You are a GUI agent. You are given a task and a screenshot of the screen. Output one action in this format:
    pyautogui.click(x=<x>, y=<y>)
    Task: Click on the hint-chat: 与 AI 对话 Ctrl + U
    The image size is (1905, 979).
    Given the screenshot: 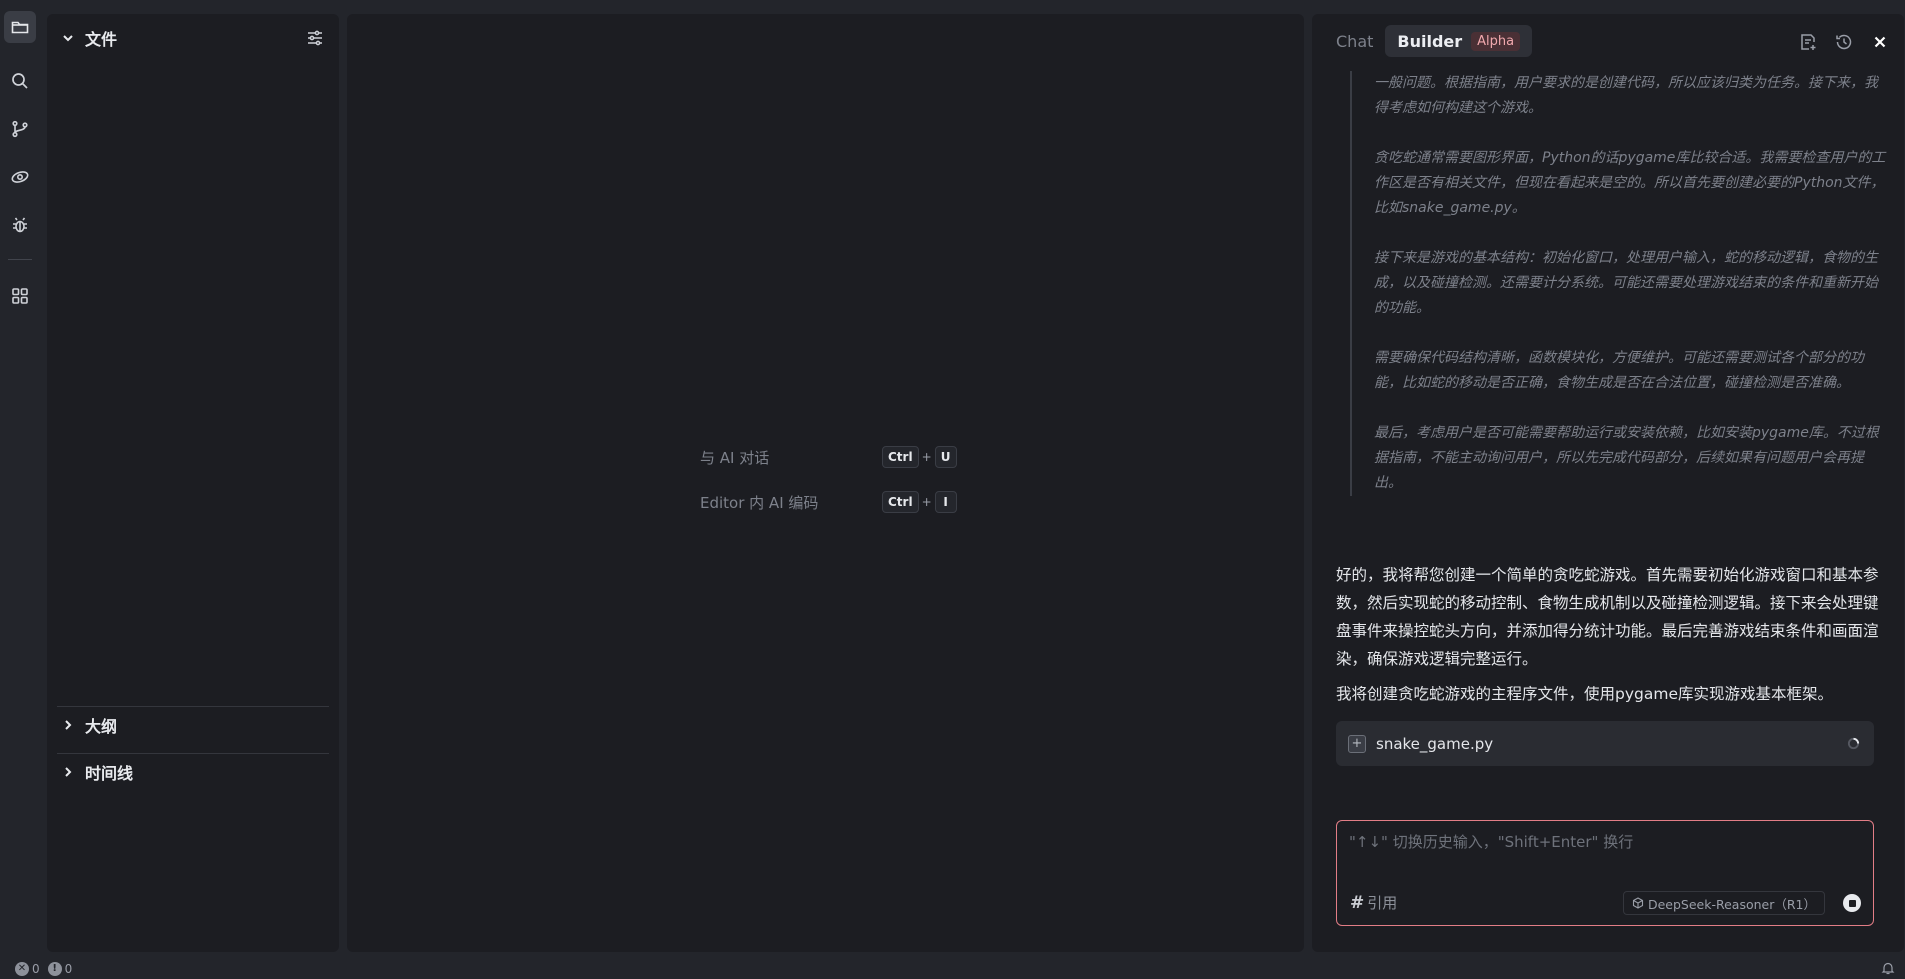 What is the action you would take?
    pyautogui.click(x=828, y=457)
    